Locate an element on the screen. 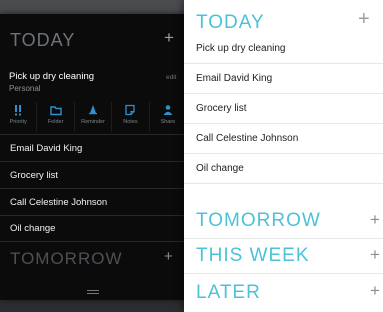  add-tomorrow-button: + is located at coordinates (375, 220).